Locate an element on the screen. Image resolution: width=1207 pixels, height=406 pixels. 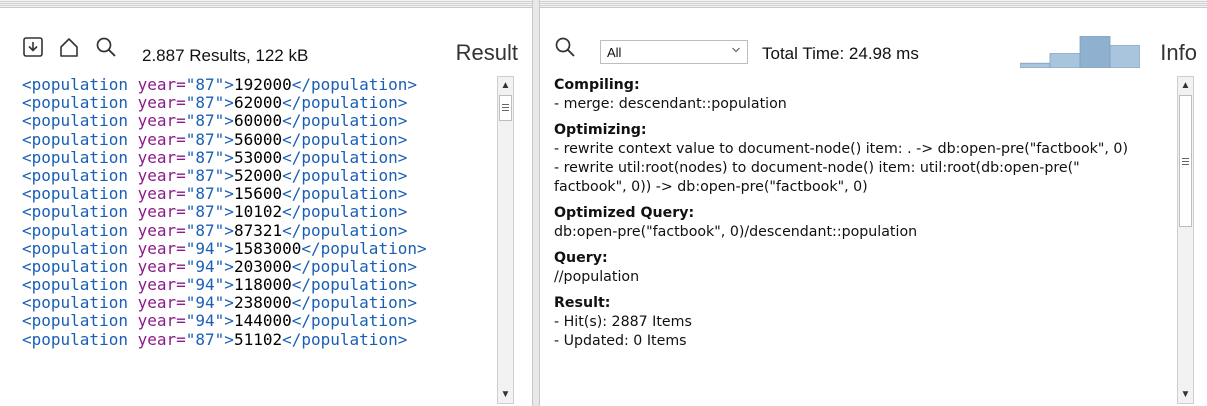
result-line: <population year="87">56000</population> is located at coordinates (224, 139).